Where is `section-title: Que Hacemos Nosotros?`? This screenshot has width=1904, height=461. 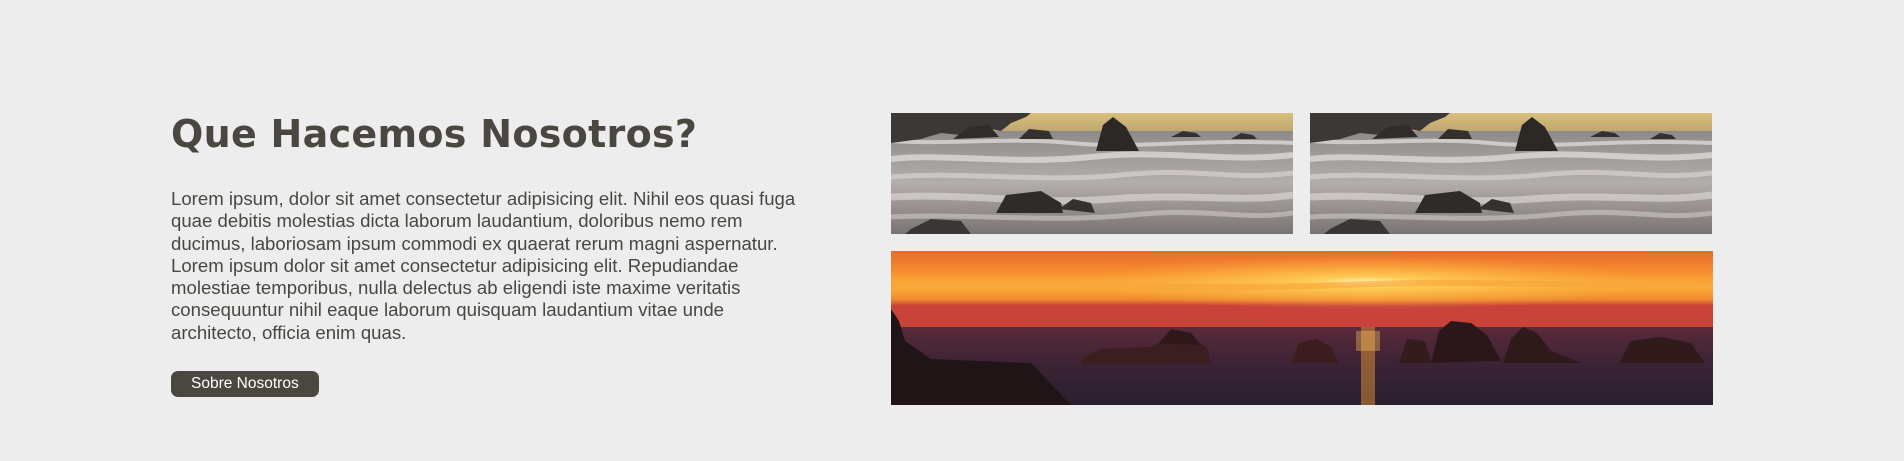
section-title: Que Hacemos Nosotros? is located at coordinates (434, 134).